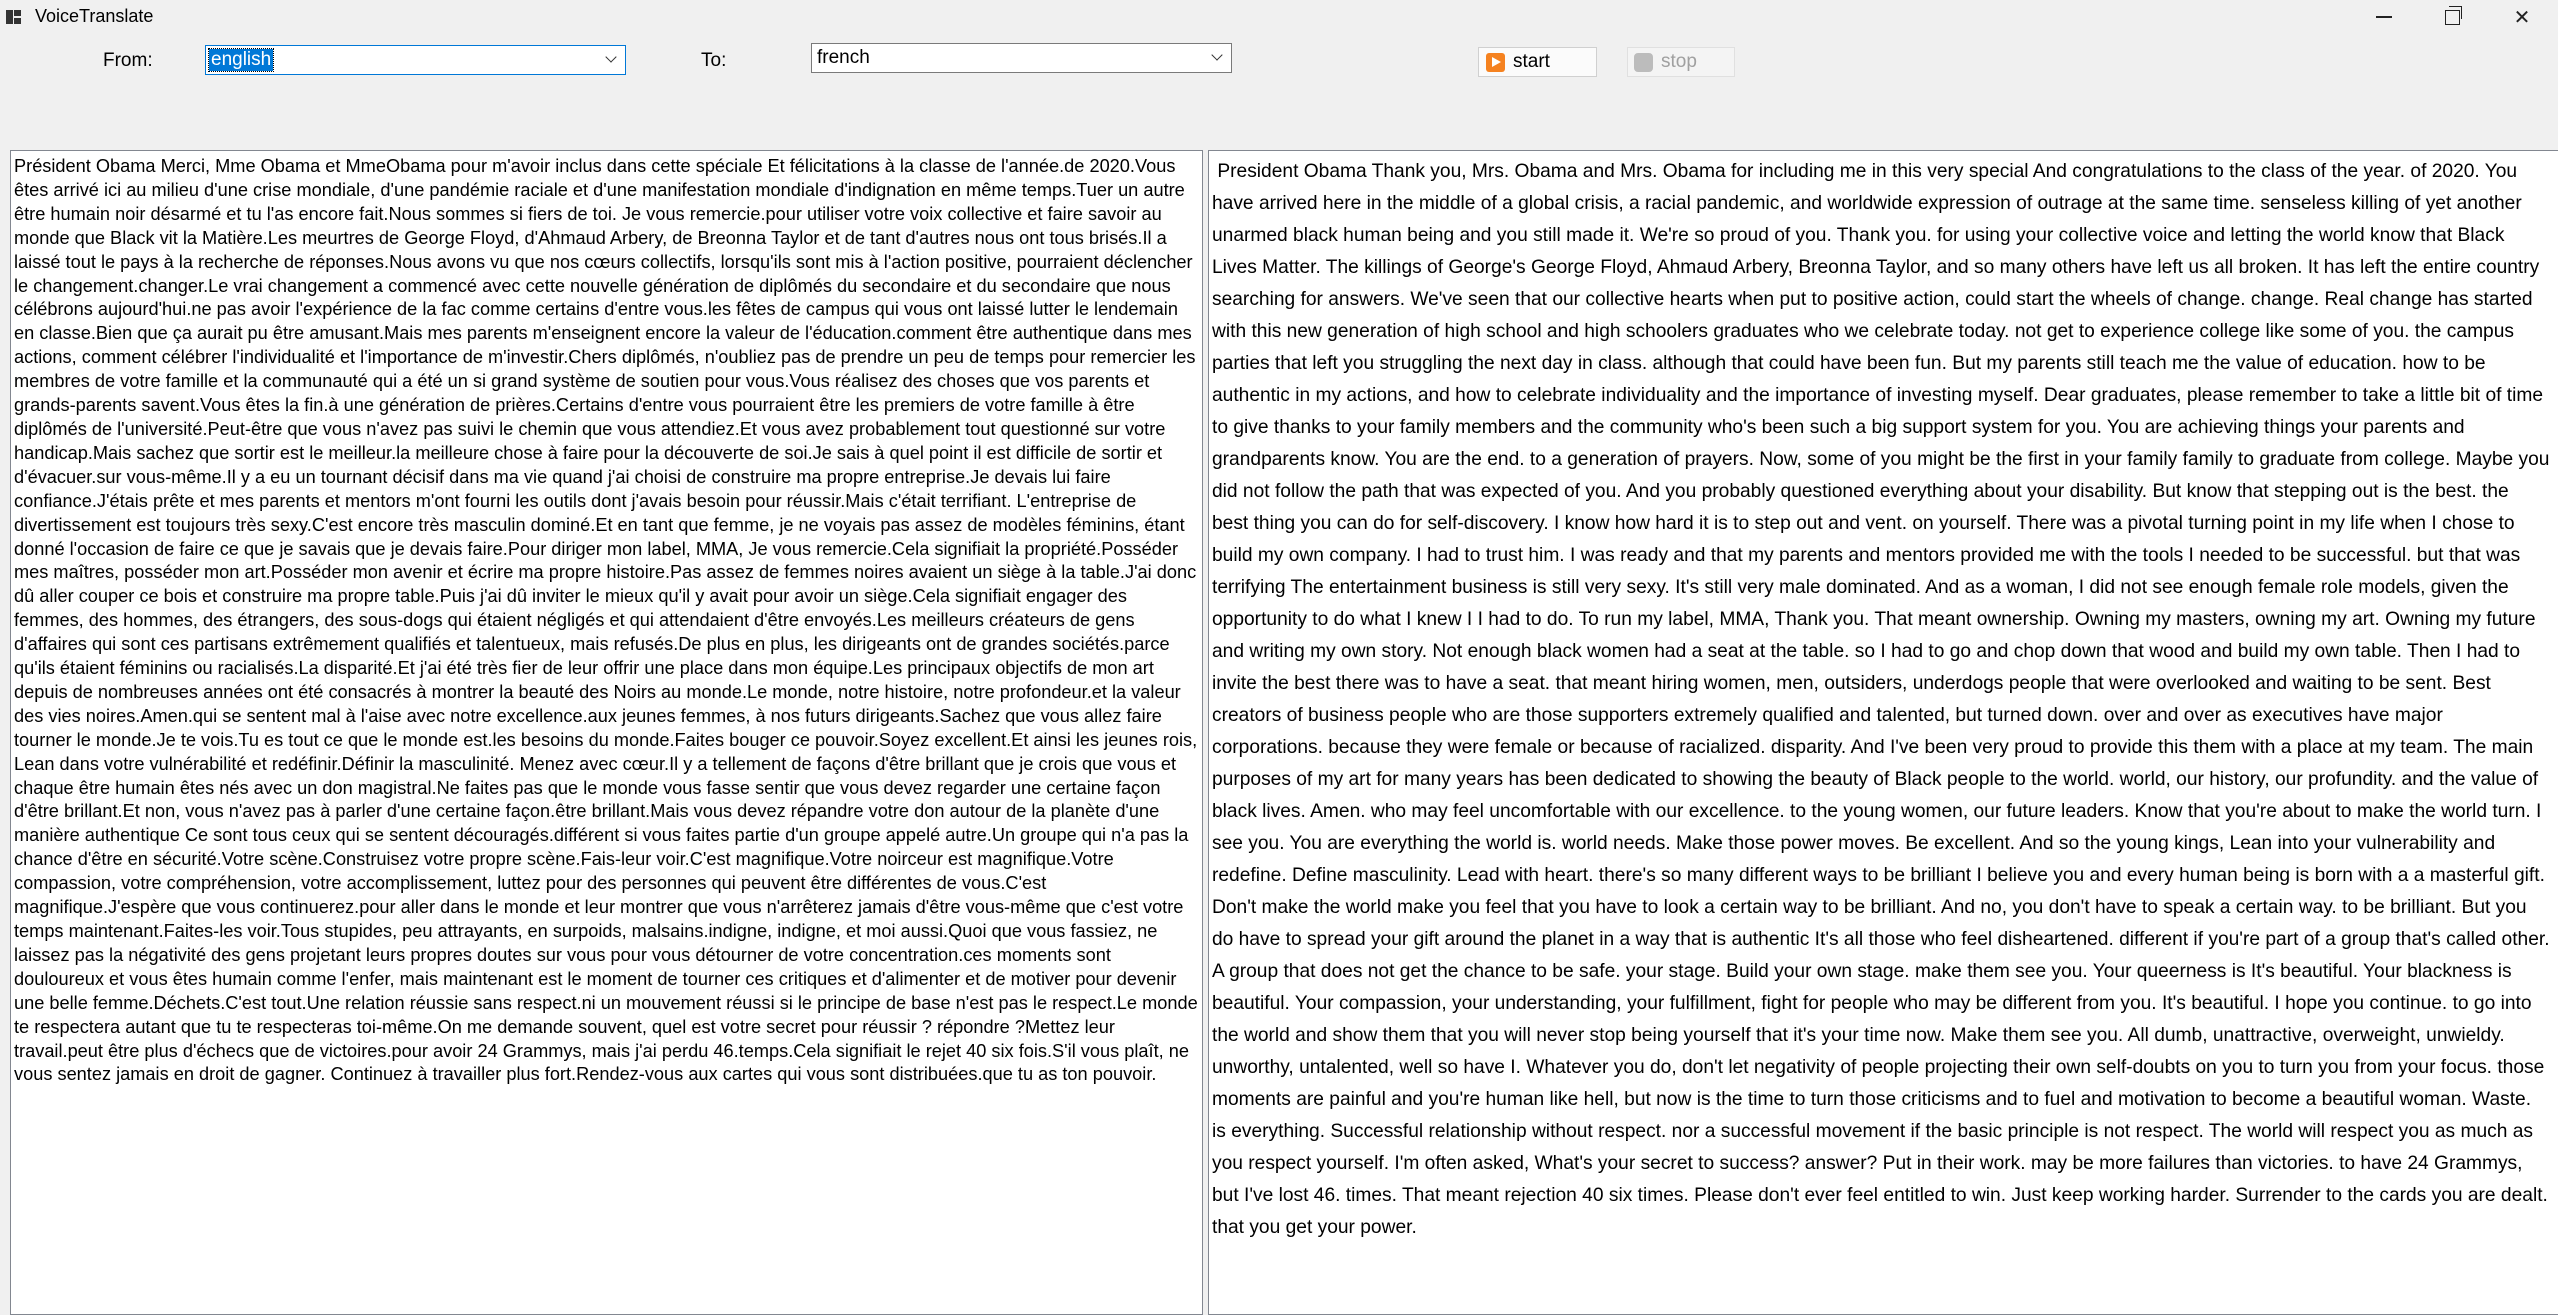 This screenshot has height=1315, width=2558. What do you see at coordinates (1021, 58) in the screenshot?
I see `to-language-select: french` at bounding box center [1021, 58].